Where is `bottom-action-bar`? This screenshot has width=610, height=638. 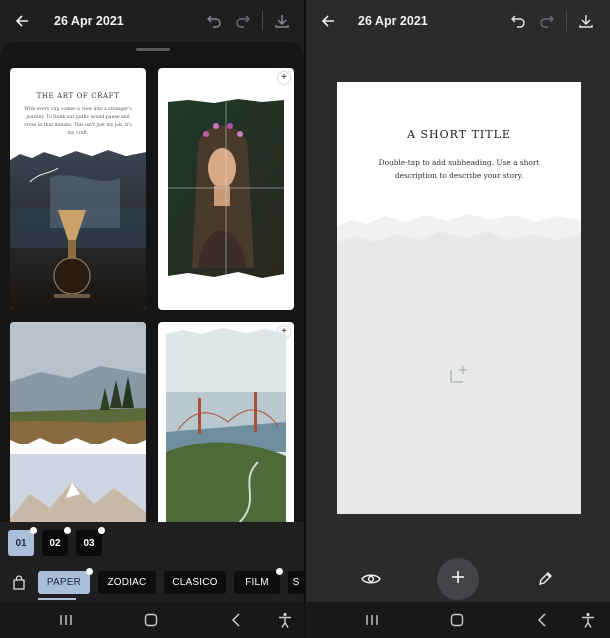 bottom-action-bar is located at coordinates (458, 579).